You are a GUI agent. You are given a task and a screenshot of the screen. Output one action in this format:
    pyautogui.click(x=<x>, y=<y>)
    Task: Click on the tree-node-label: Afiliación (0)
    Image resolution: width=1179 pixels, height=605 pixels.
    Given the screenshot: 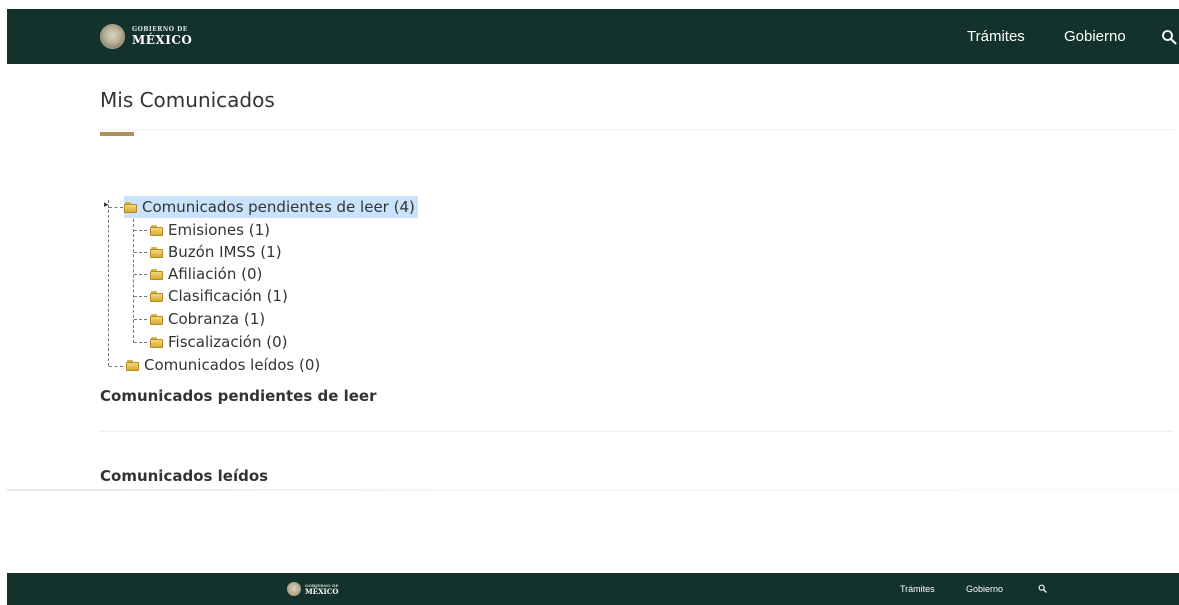 What is the action you would take?
    pyautogui.click(x=215, y=274)
    